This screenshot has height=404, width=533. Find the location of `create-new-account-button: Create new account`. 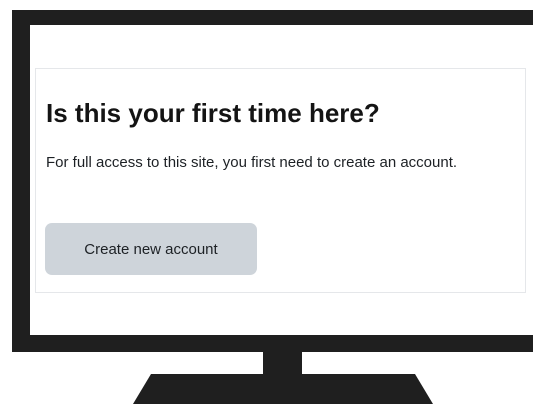

create-new-account-button: Create new account is located at coordinates (151, 249).